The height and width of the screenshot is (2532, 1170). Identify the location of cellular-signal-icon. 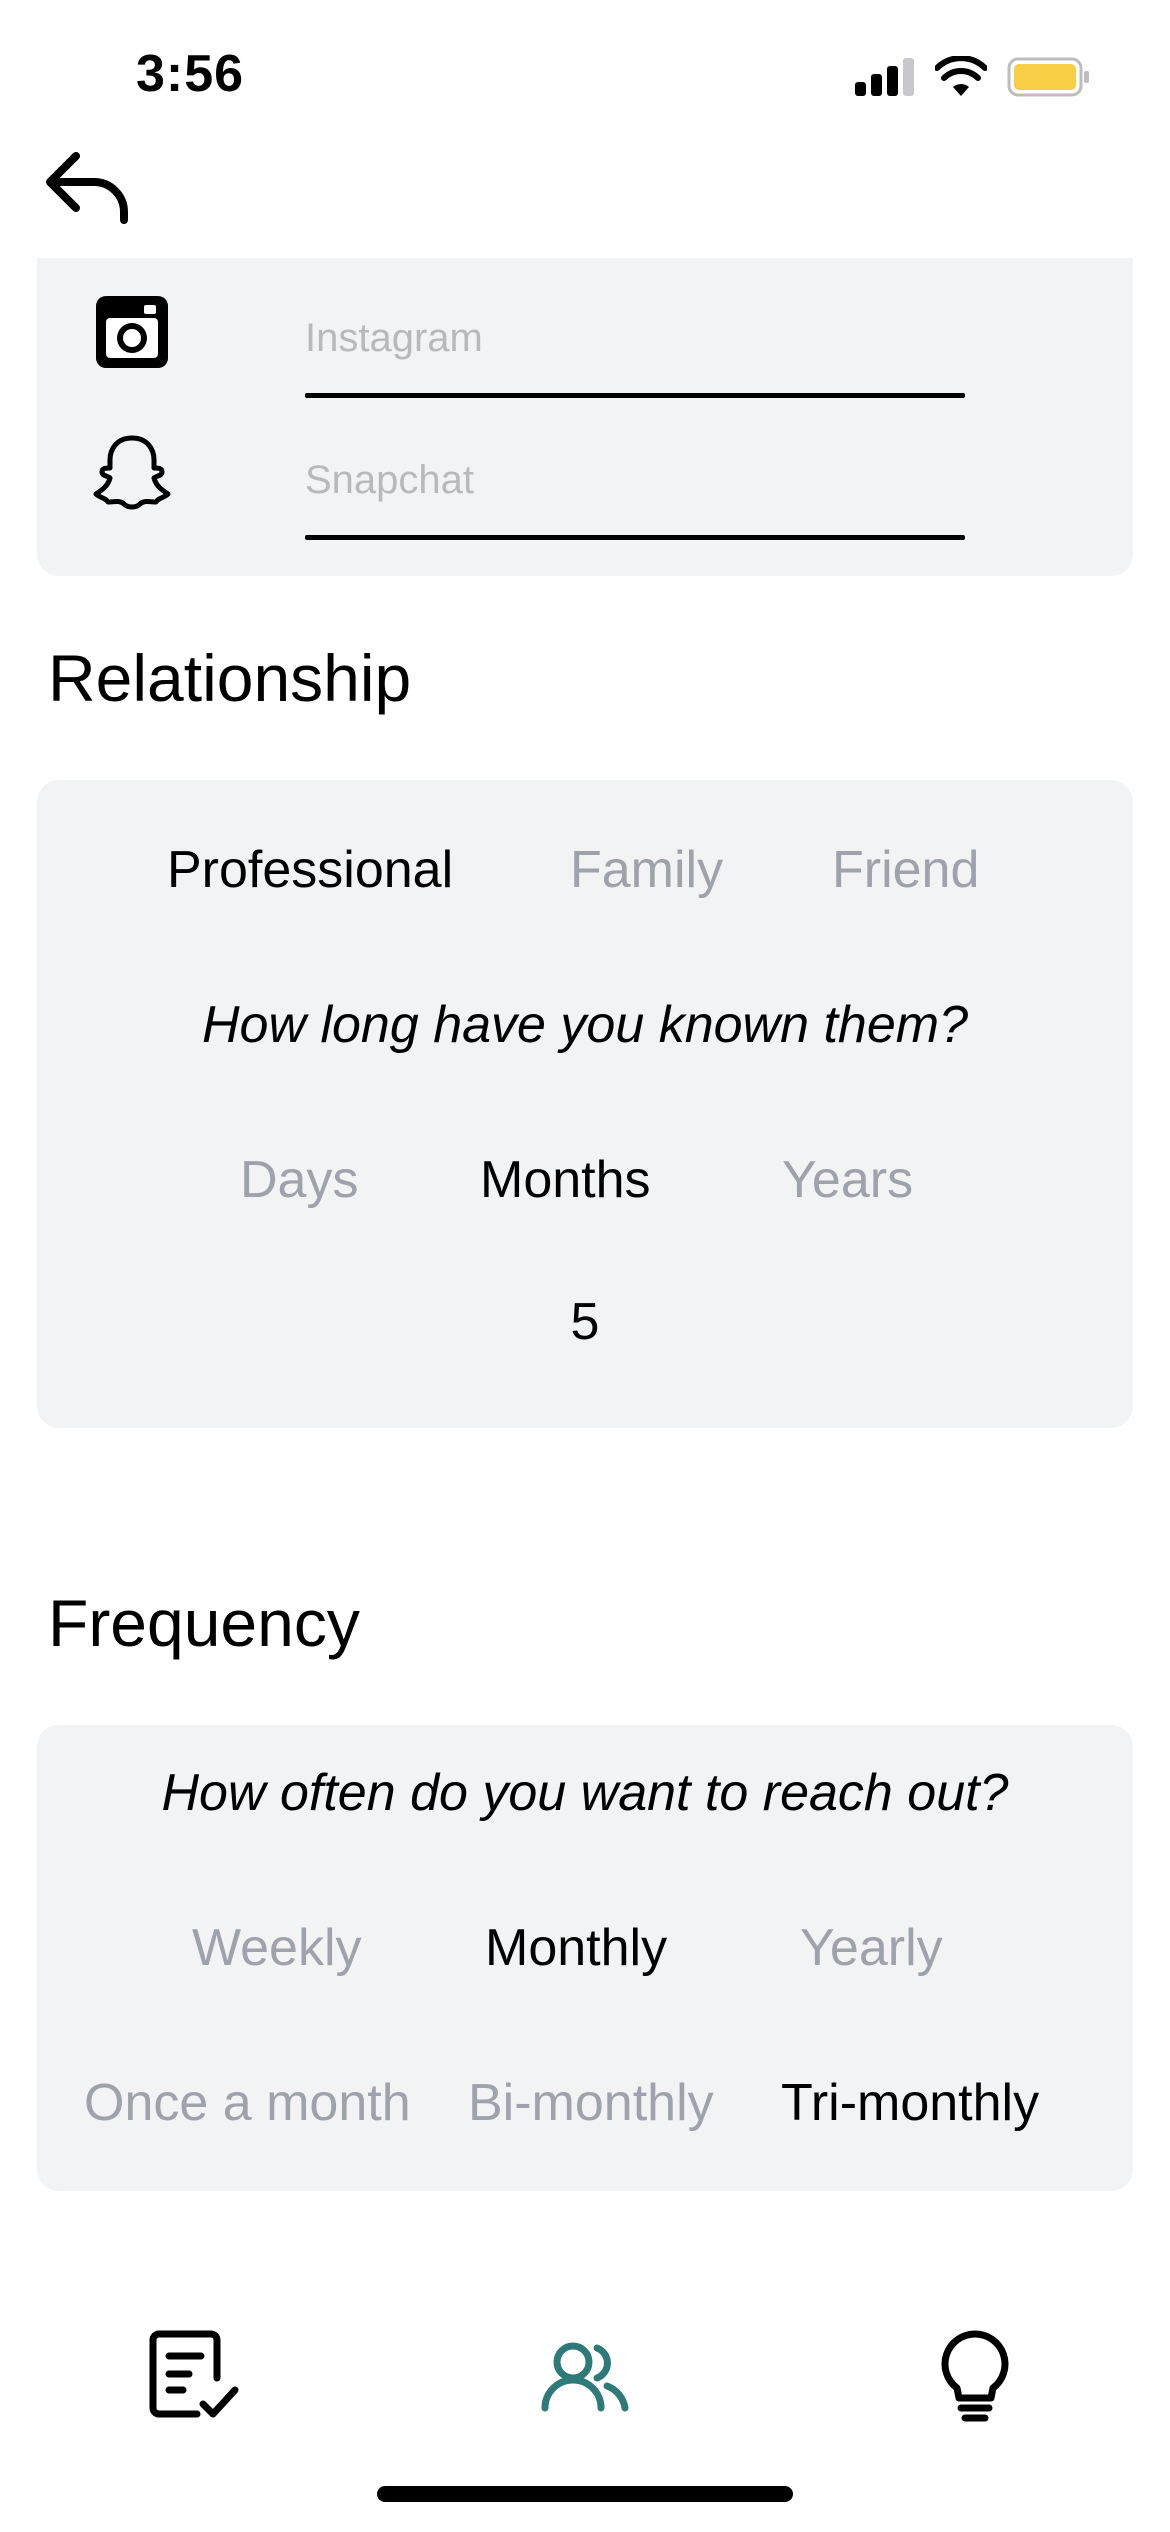
(885, 77).